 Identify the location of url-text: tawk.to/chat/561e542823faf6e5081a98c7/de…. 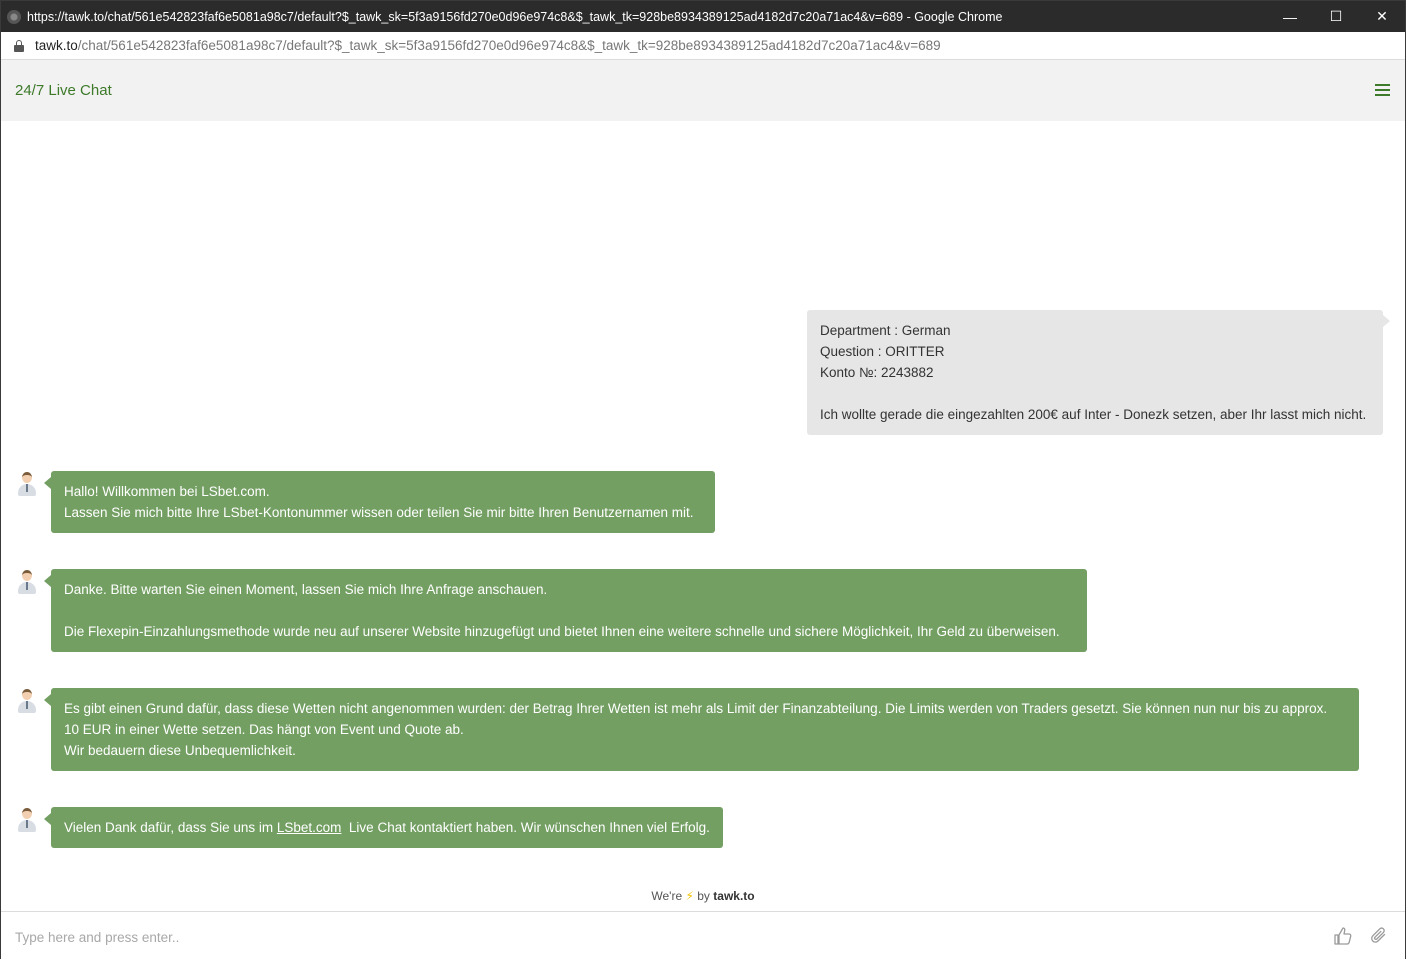
(488, 45).